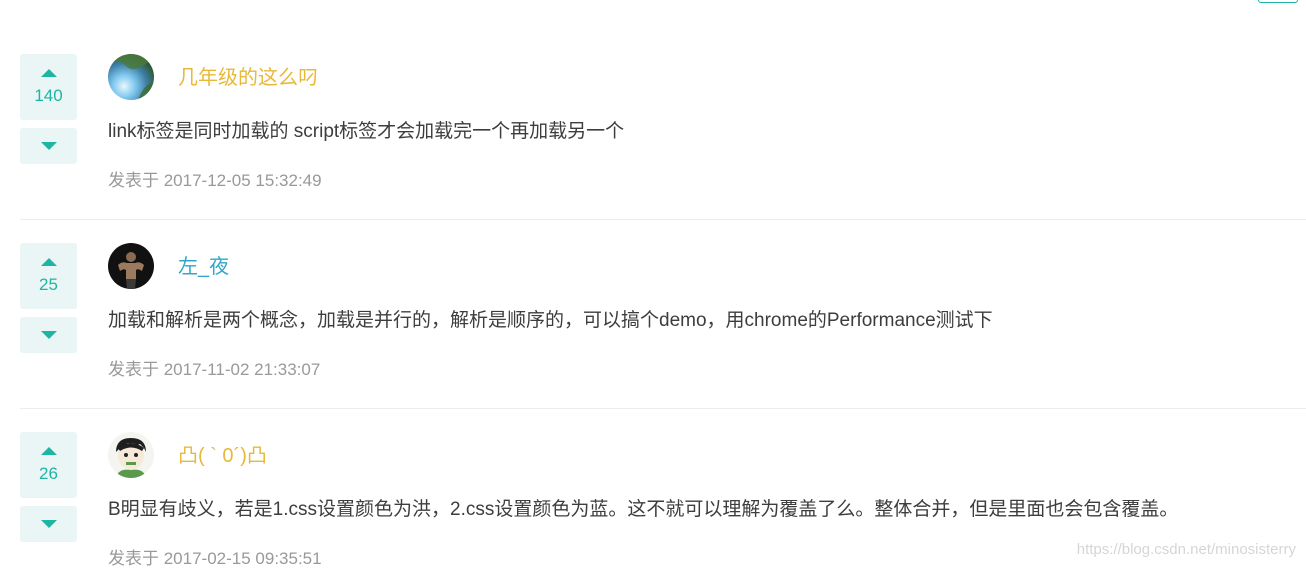  I want to click on upvote-button: 26, so click(48, 465).